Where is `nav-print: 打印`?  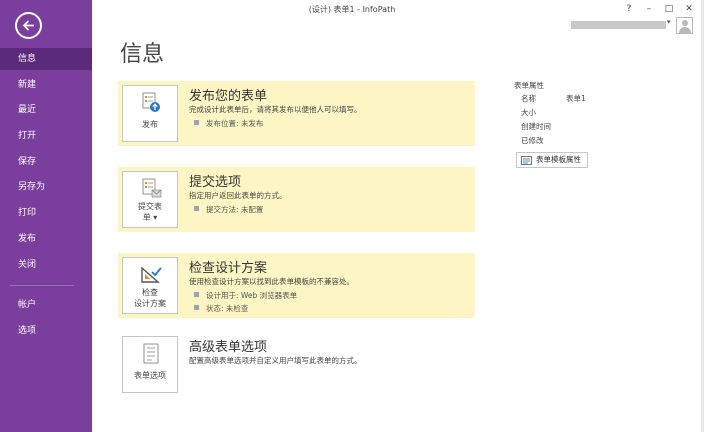
nav-print: 打印 is located at coordinates (46, 213).